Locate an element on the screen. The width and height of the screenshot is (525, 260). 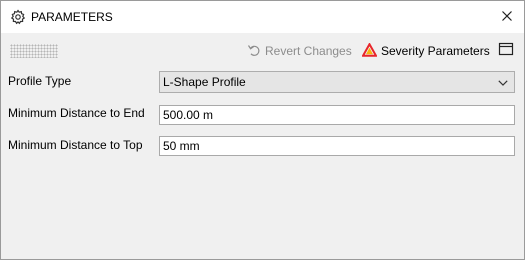
toolbar: Revert Changes Severity Parameters is located at coordinates (262, 50).